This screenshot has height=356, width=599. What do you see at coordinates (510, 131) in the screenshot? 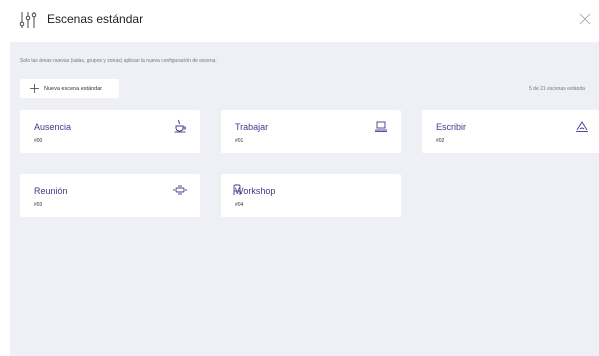
I see `scene-card-escribir: Escribir #02` at bounding box center [510, 131].